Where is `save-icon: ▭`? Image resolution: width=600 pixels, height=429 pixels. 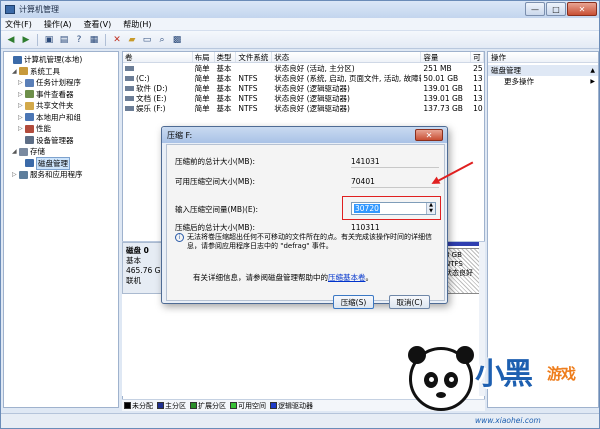
save-icon: ▭ is located at coordinates (147, 40).